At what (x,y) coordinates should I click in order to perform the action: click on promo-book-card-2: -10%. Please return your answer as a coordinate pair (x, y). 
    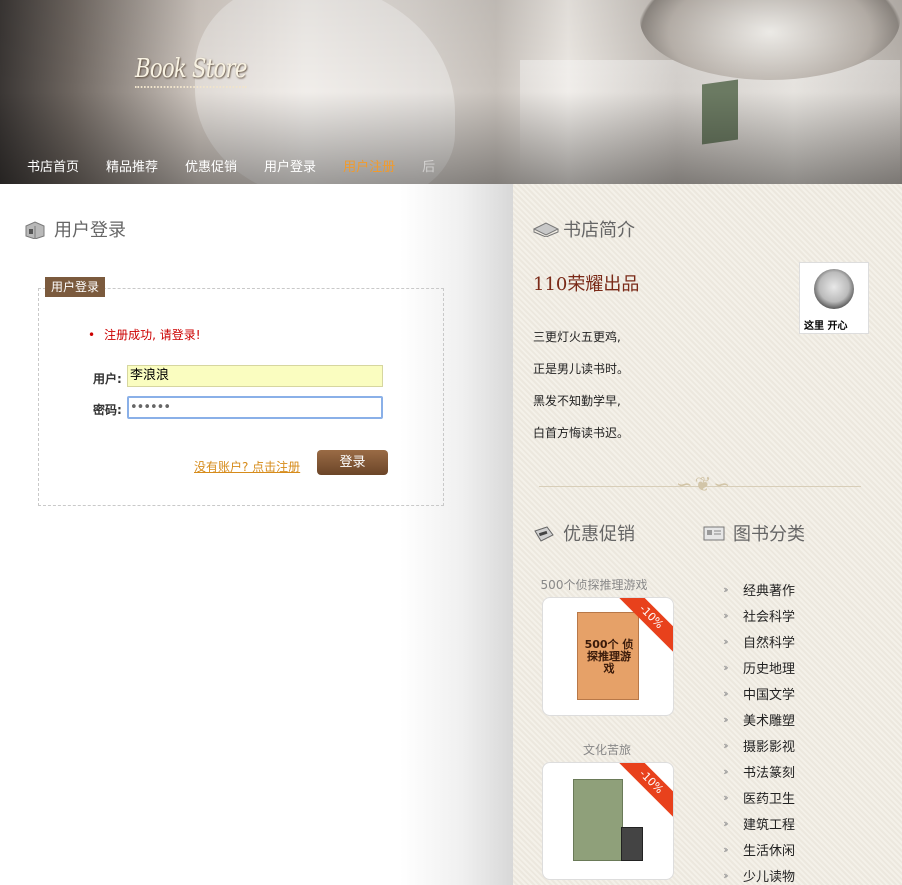
    Looking at the image, I should click on (608, 821).